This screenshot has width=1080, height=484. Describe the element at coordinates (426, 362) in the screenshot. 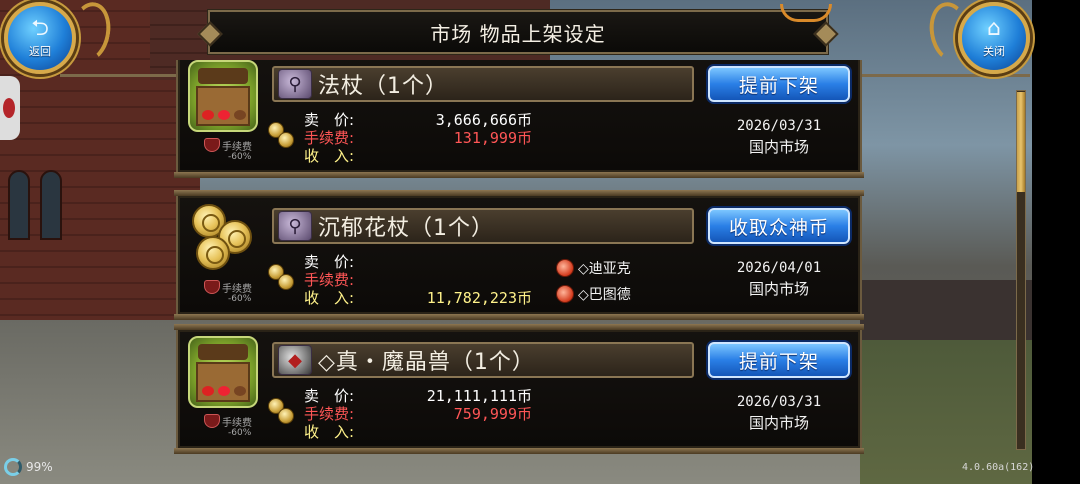

I see `item-name: ◇真・魔晶兽（1个）` at that location.